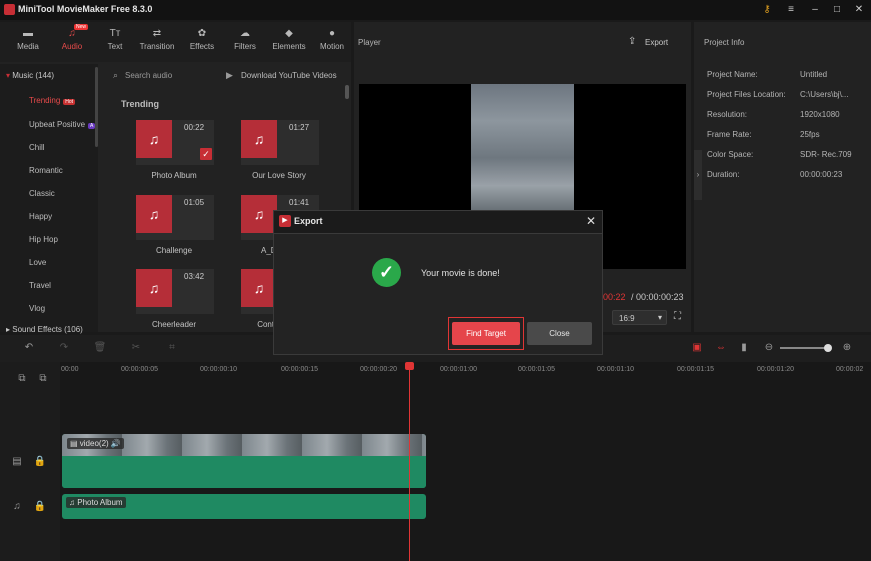 This screenshot has width=871, height=561. What do you see at coordinates (115, 33) in the screenshot?
I see `text-icon: Tт` at bounding box center [115, 33].